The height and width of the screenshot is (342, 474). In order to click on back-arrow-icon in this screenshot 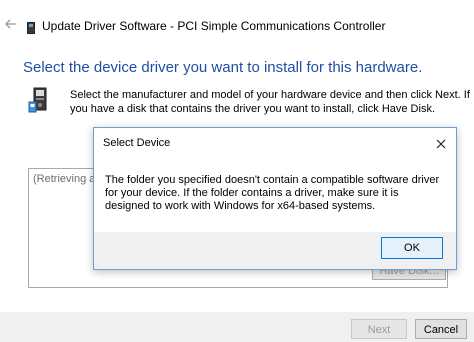, I will do `click(10, 24)`.